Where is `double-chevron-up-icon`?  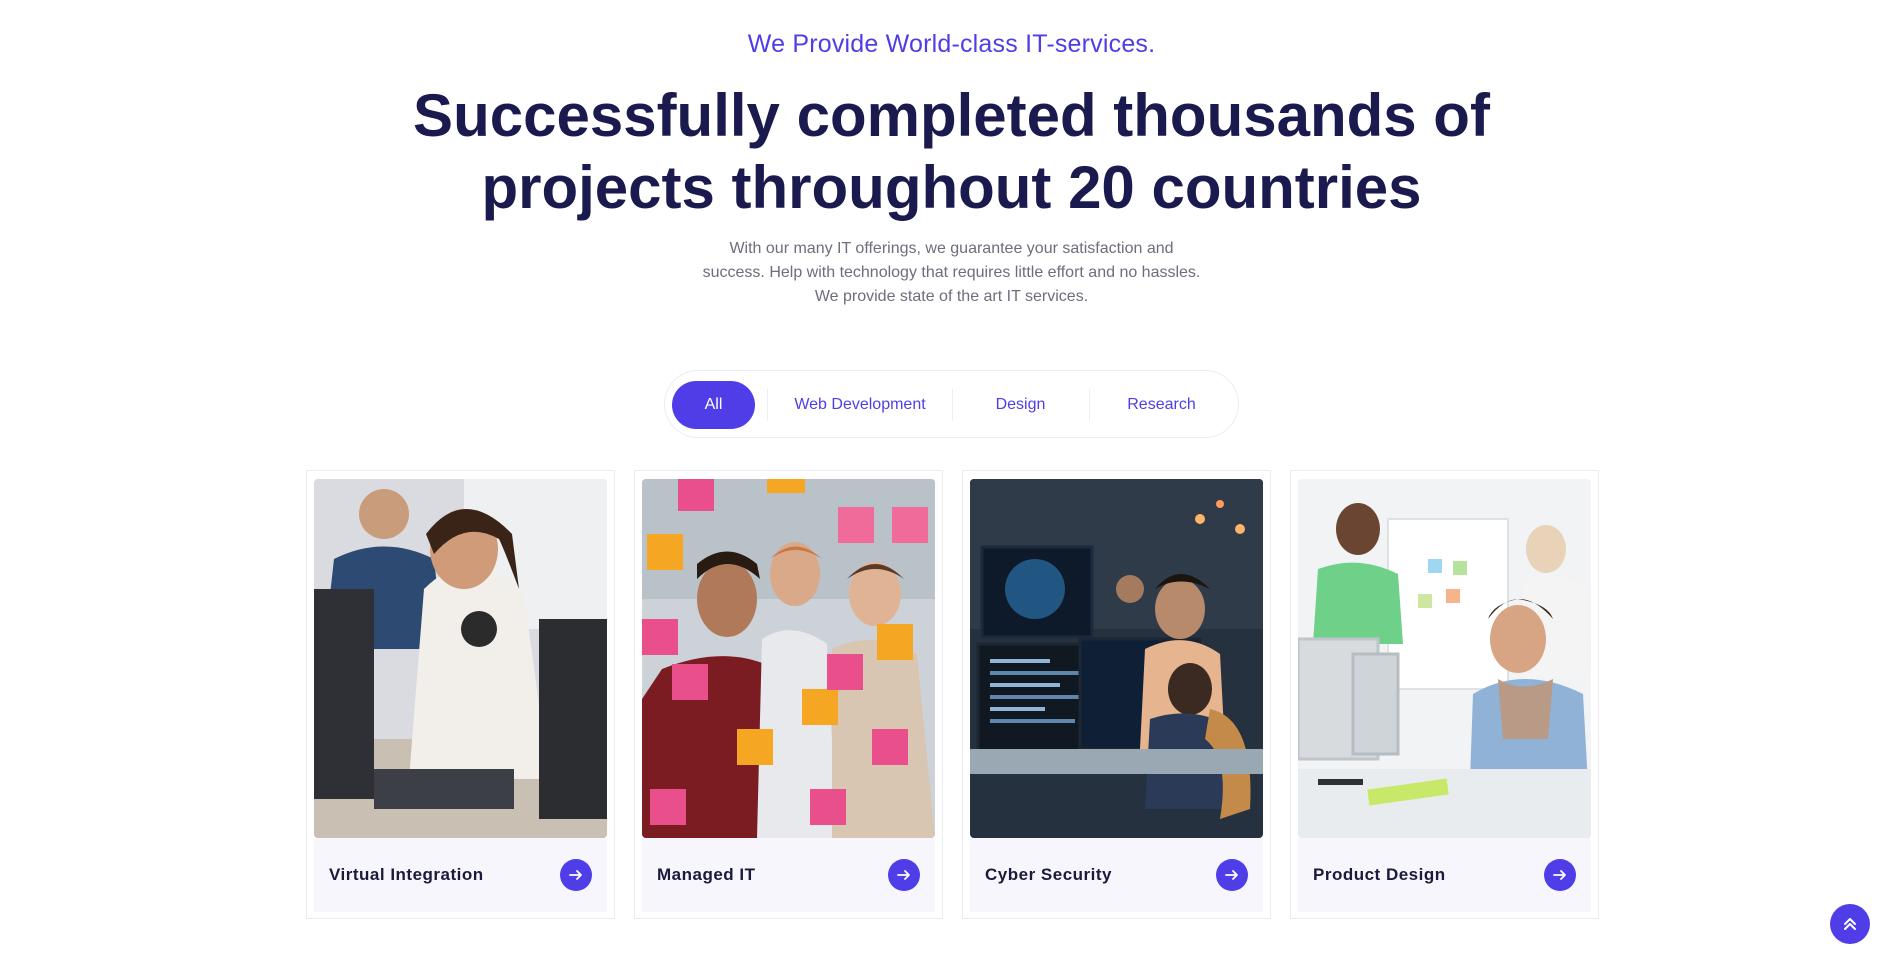
double-chevron-up-icon is located at coordinates (1850, 924).